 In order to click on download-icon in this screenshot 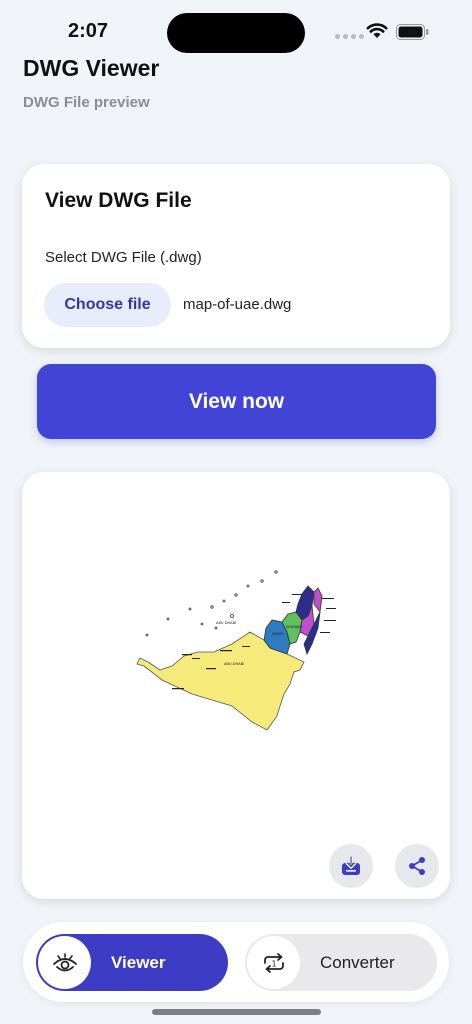, I will do `click(351, 865)`.